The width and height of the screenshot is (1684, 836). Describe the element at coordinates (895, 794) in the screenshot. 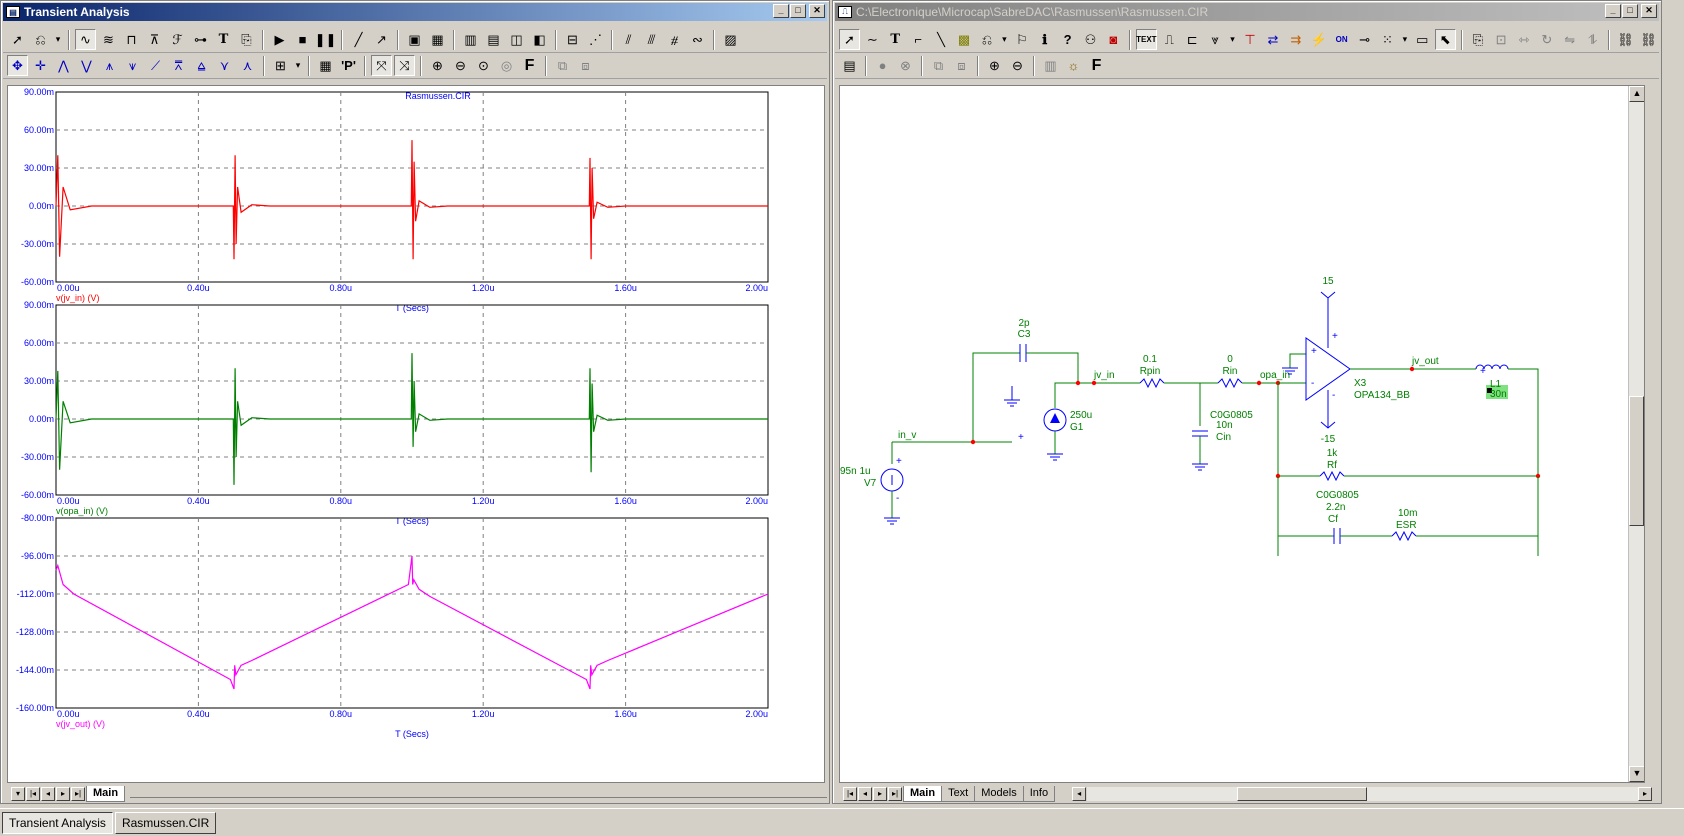

I see `schem-last-tab-icon: ▸|` at that location.